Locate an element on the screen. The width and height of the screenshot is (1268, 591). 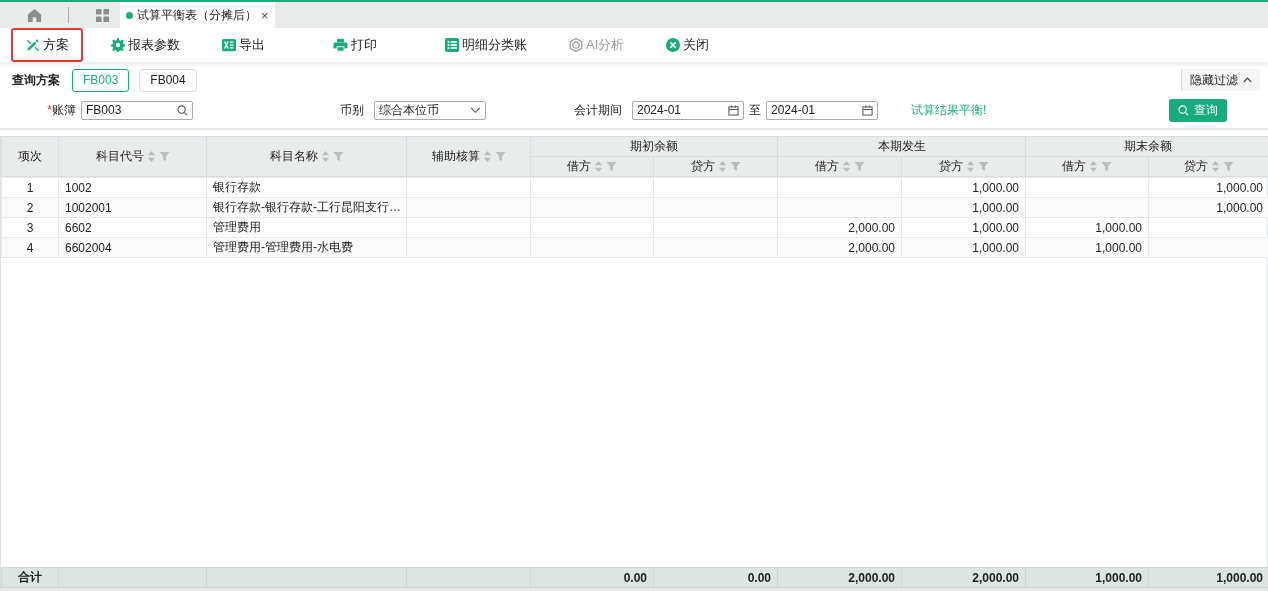
table-cell: 6602 is located at coordinates (78, 227).